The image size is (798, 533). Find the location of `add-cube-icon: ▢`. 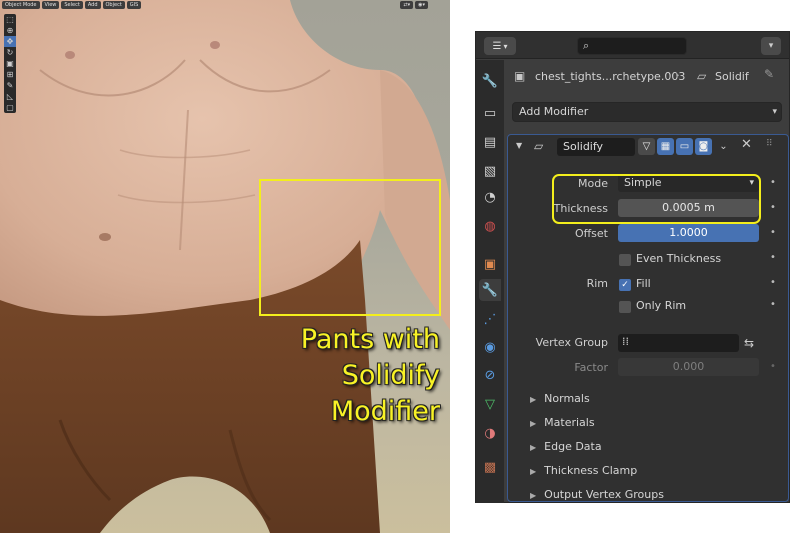

add-cube-icon: ▢ is located at coordinates (10, 107).